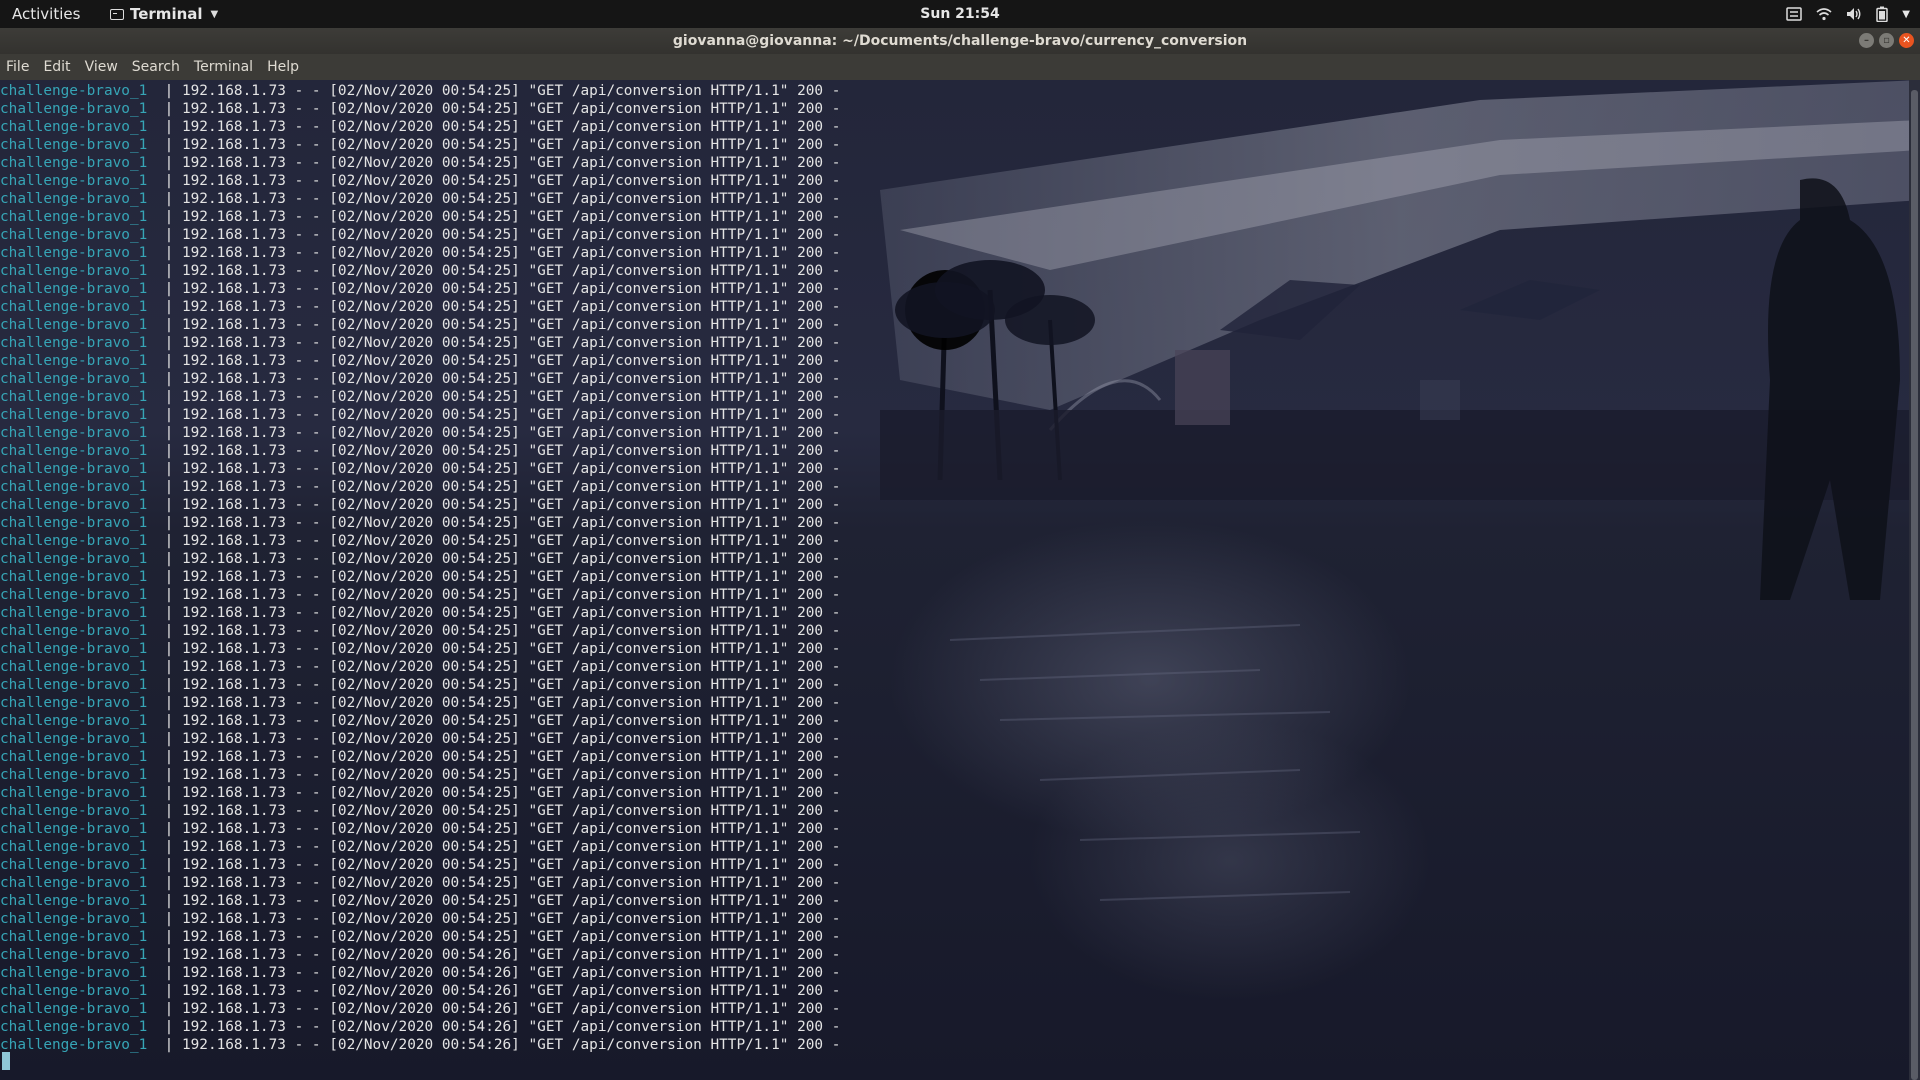  I want to click on scrollbar, so click(1914, 580).